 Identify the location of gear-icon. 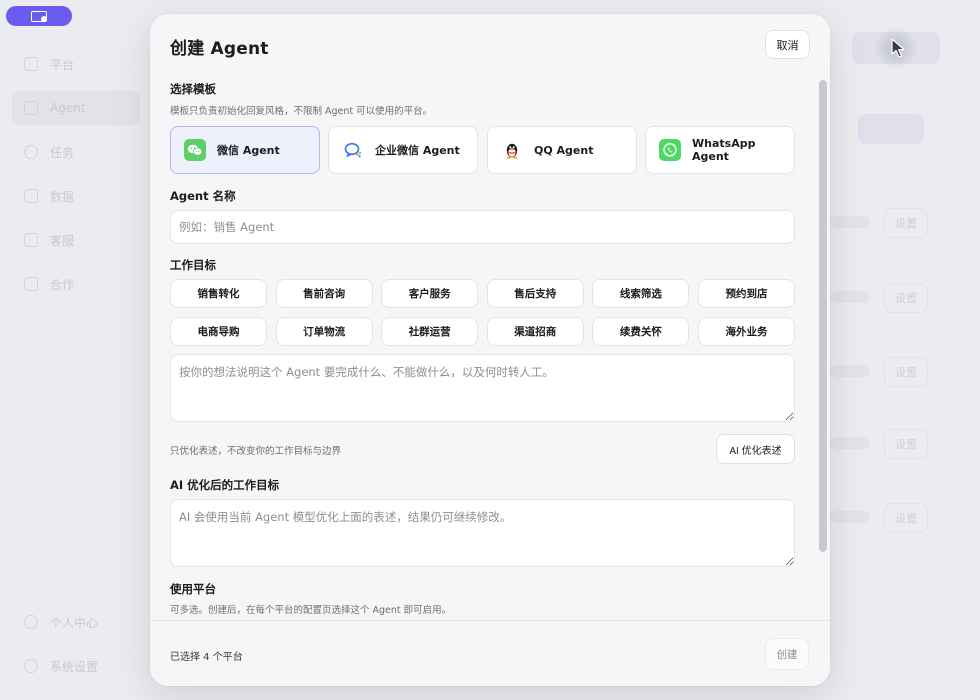
(31, 666).